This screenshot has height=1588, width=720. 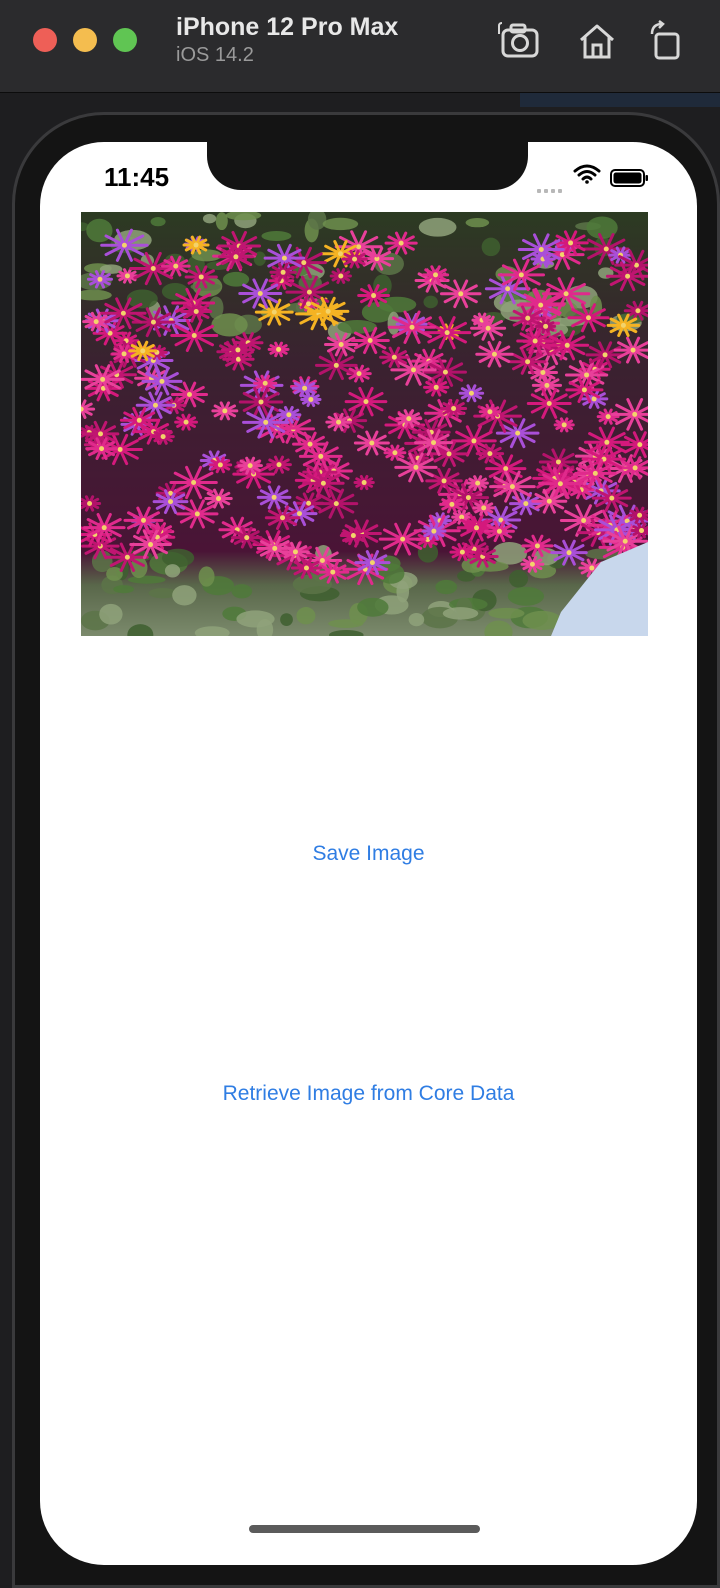 I want to click on device-notch, so click(x=367, y=166).